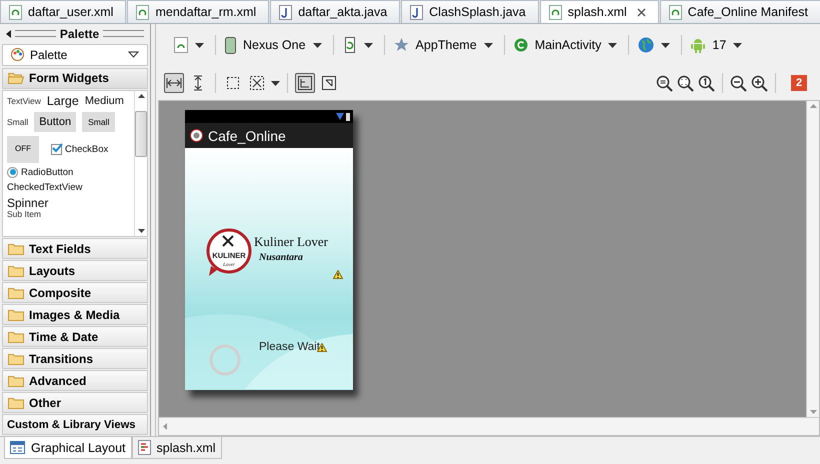  I want to click on layout-swap-icon, so click(329, 83).